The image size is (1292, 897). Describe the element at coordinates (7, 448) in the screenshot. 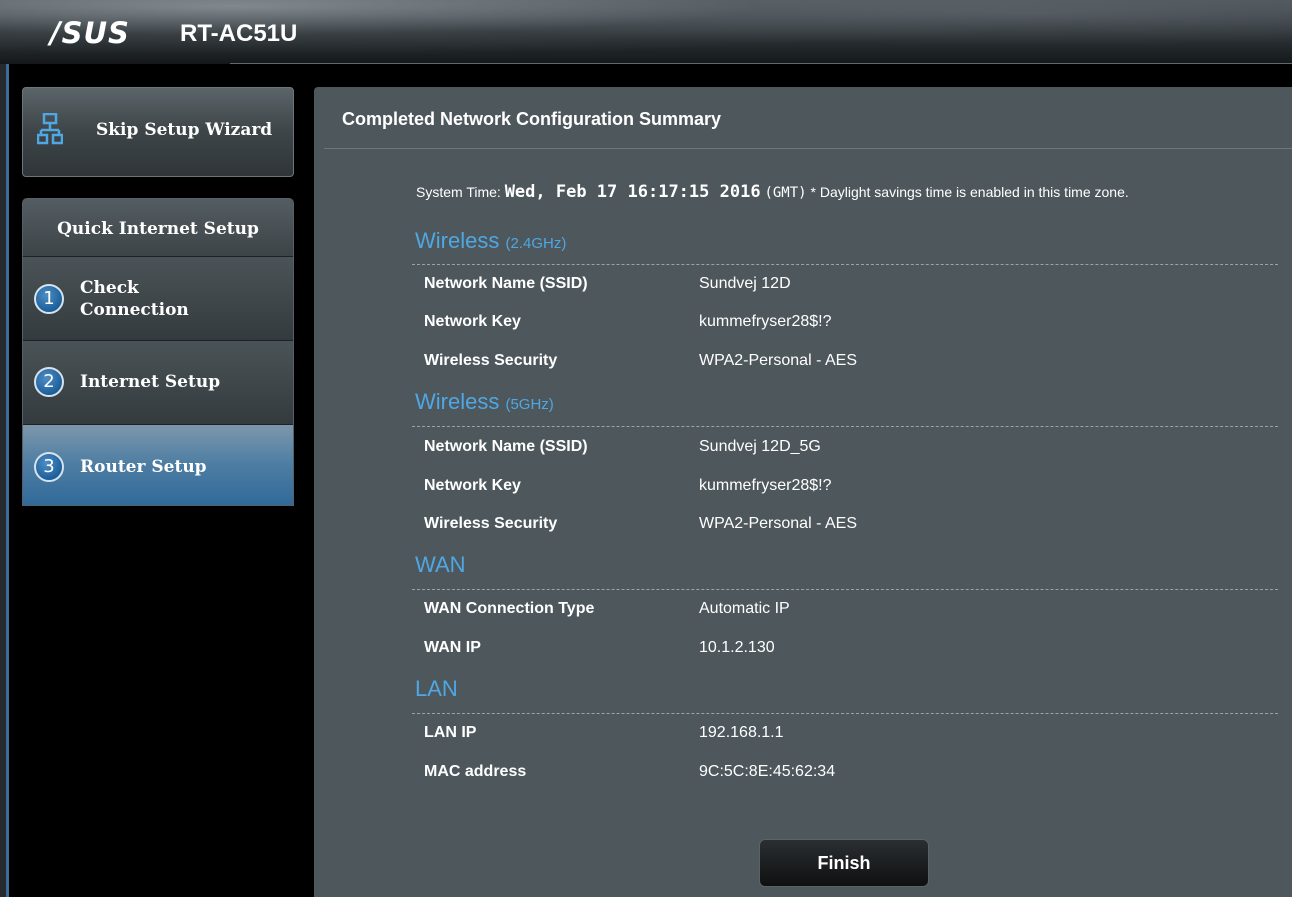

I see `window-left-accent` at that location.